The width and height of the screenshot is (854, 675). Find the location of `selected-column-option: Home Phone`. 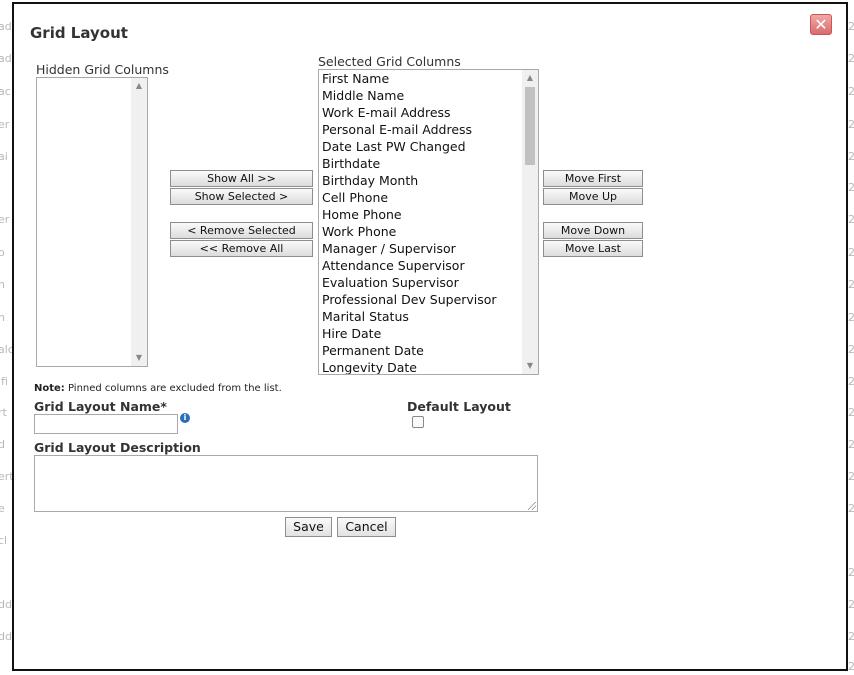

selected-column-option: Home Phone is located at coordinates (428, 214).